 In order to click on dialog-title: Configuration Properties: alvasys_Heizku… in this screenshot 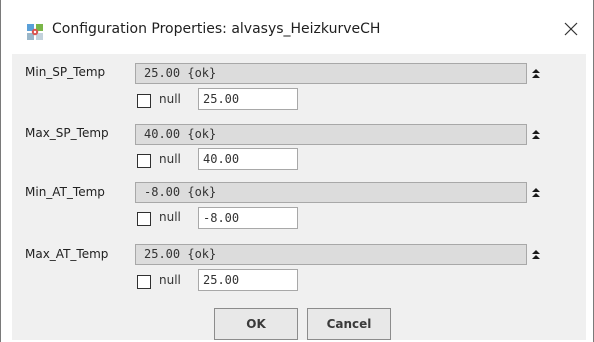, I will do `click(216, 29)`.